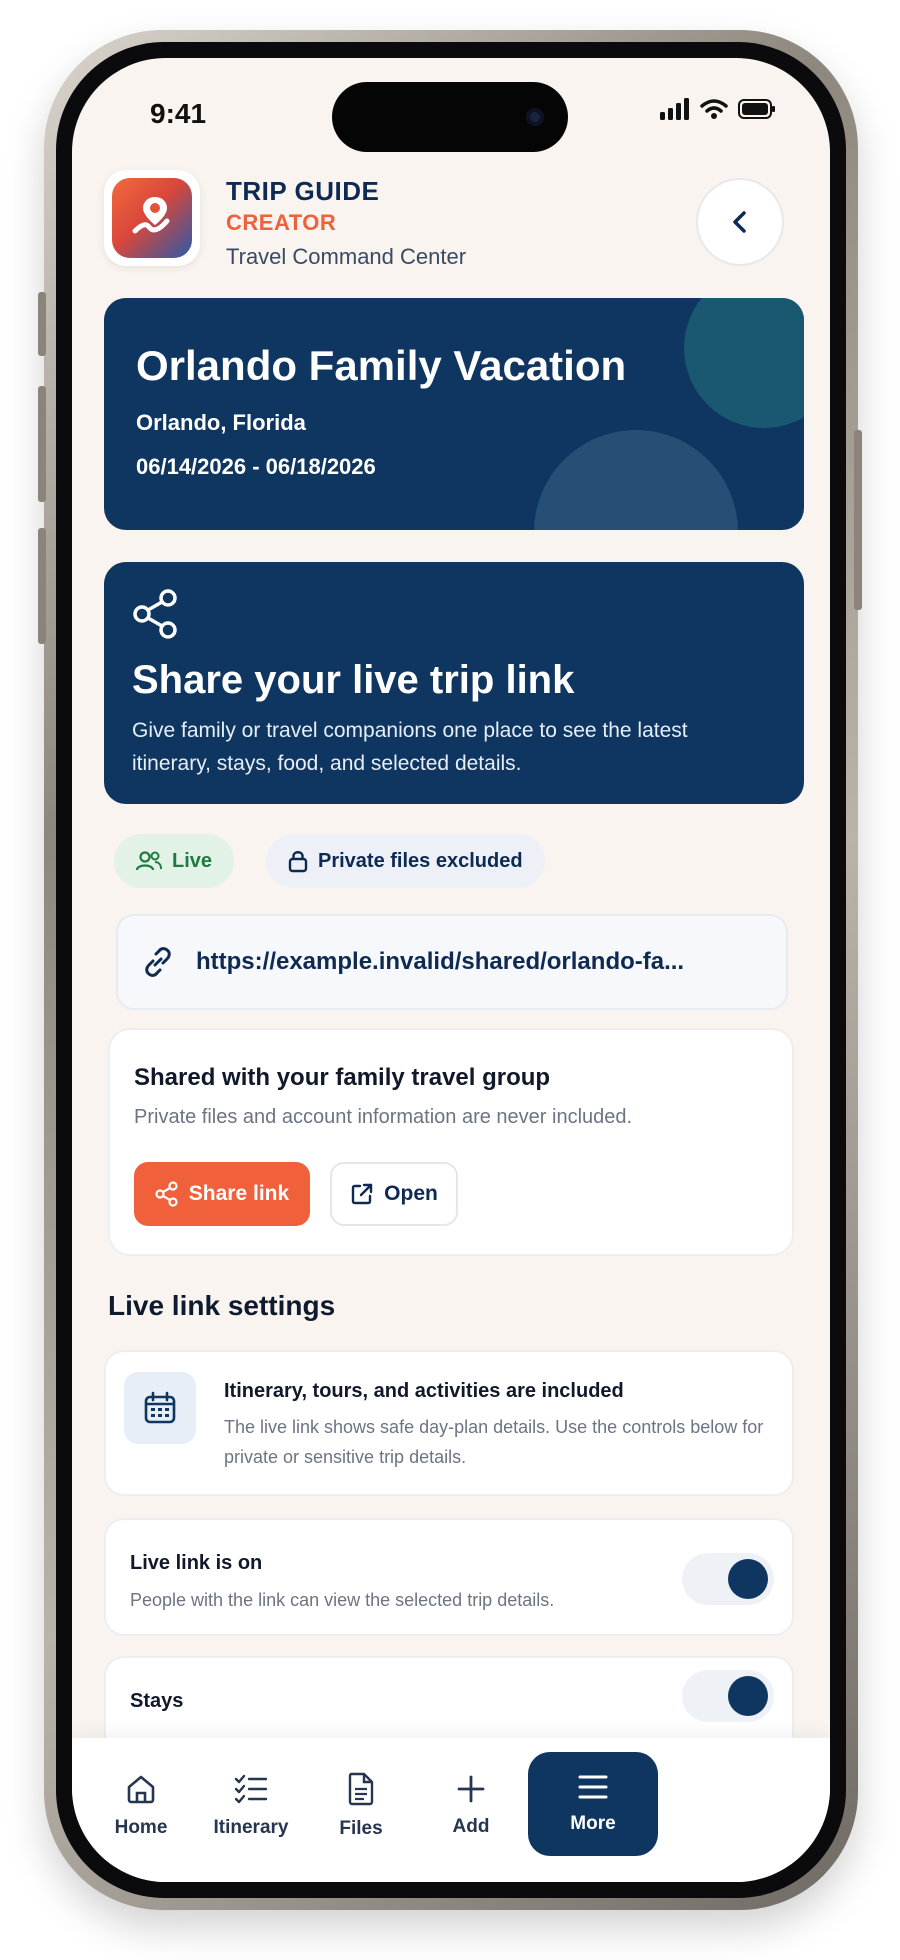 The height and width of the screenshot is (1960, 900). What do you see at coordinates (141, 1827) in the screenshot?
I see `nav-home-label: Home` at bounding box center [141, 1827].